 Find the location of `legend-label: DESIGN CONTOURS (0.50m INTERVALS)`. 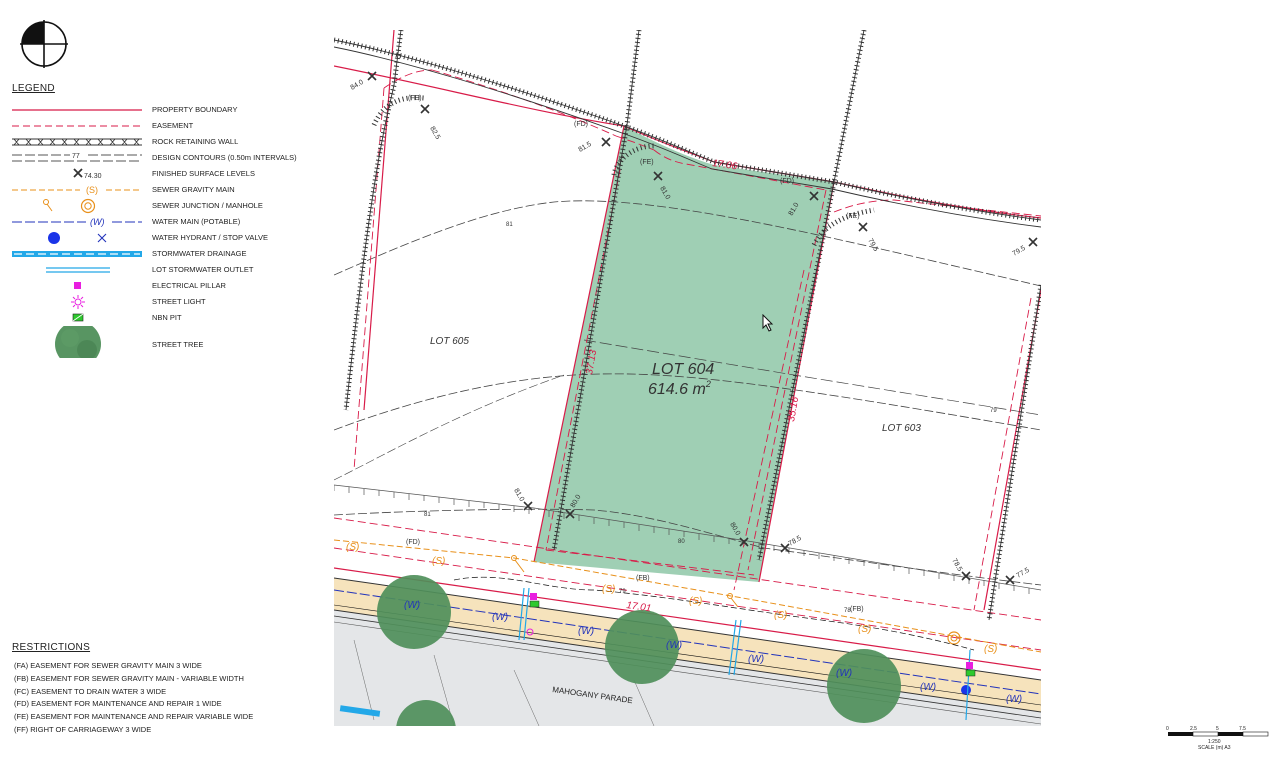

legend-label: DESIGN CONTOURS (0.50m INTERVALS) is located at coordinates (224, 157).